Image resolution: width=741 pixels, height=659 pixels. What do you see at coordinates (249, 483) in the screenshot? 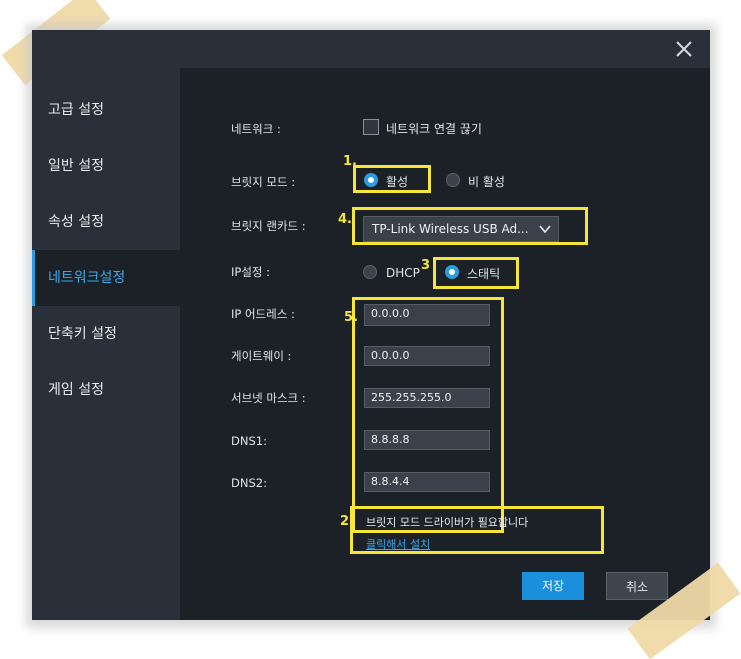
I see `dns2-label: DNS2:` at bounding box center [249, 483].